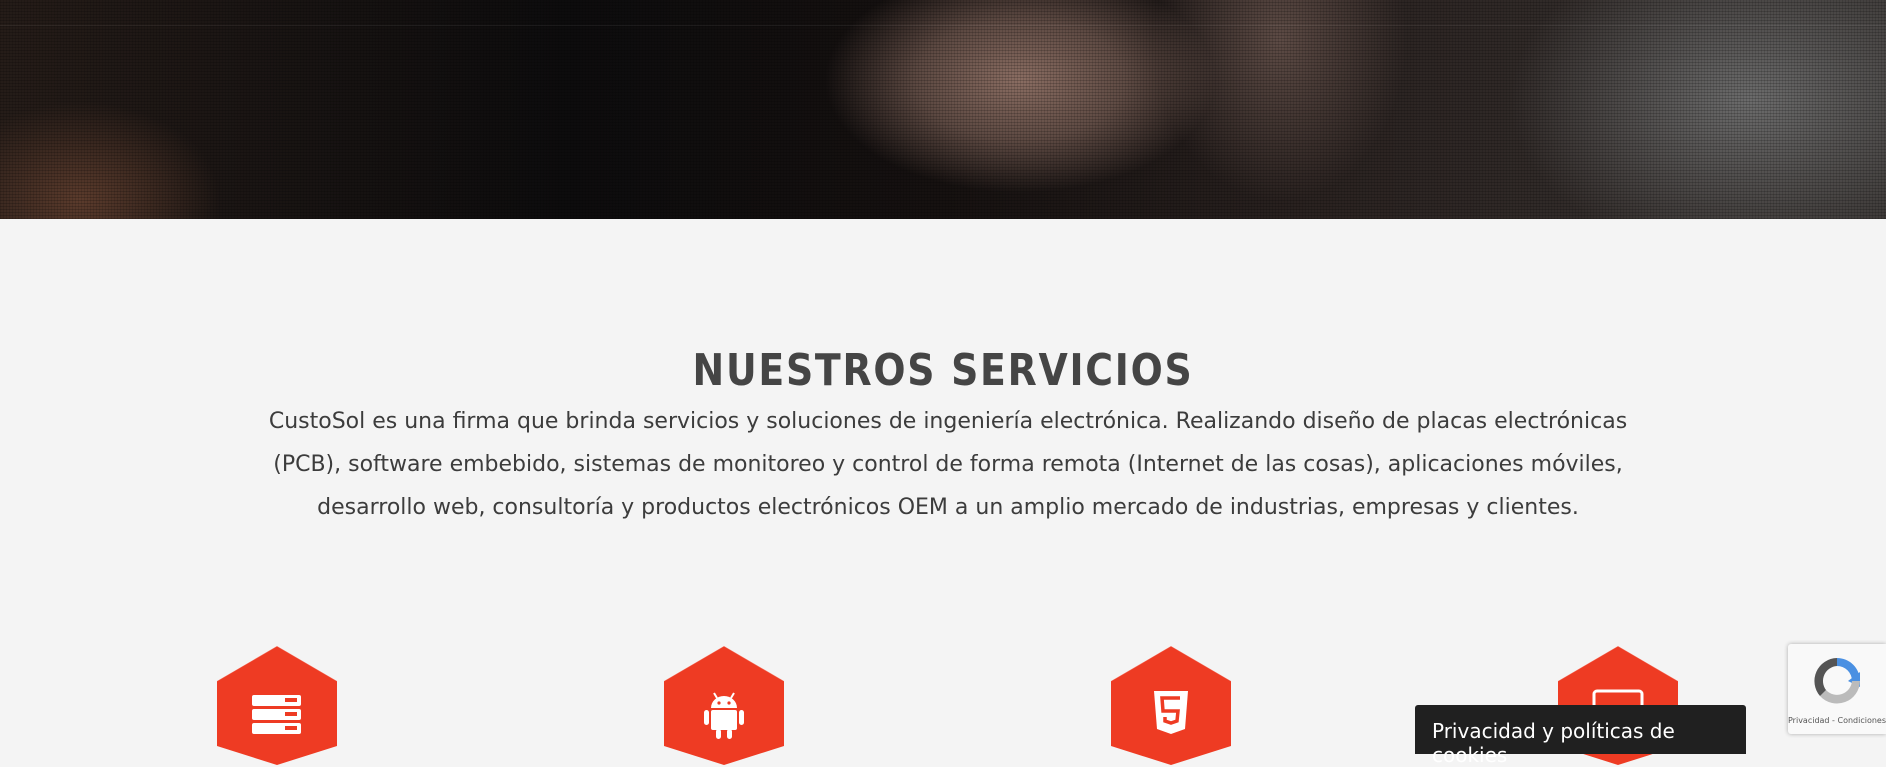 This screenshot has width=1886, height=767. I want to click on recaptcha-terms-link: Privacidad - Condiciones, so click(1837, 720).